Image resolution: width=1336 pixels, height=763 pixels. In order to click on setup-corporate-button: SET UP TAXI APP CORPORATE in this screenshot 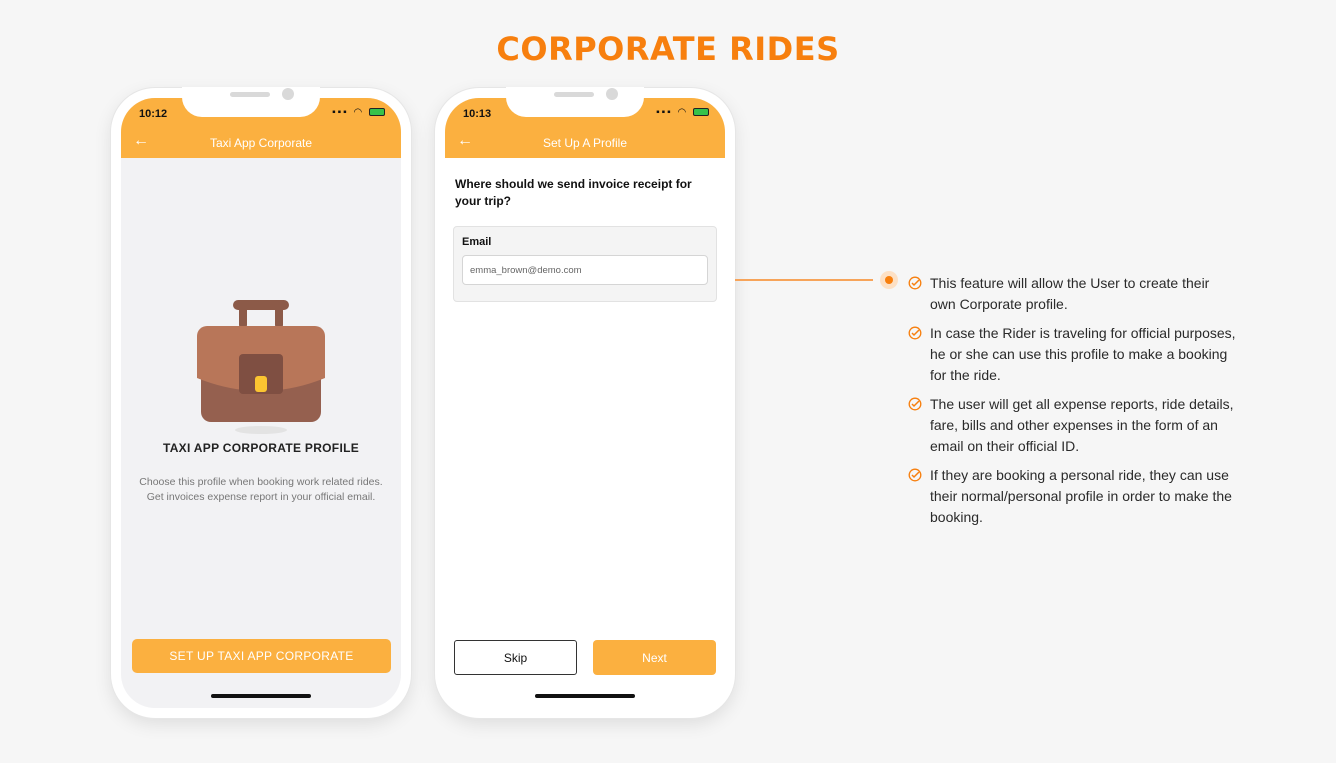, I will do `click(261, 656)`.